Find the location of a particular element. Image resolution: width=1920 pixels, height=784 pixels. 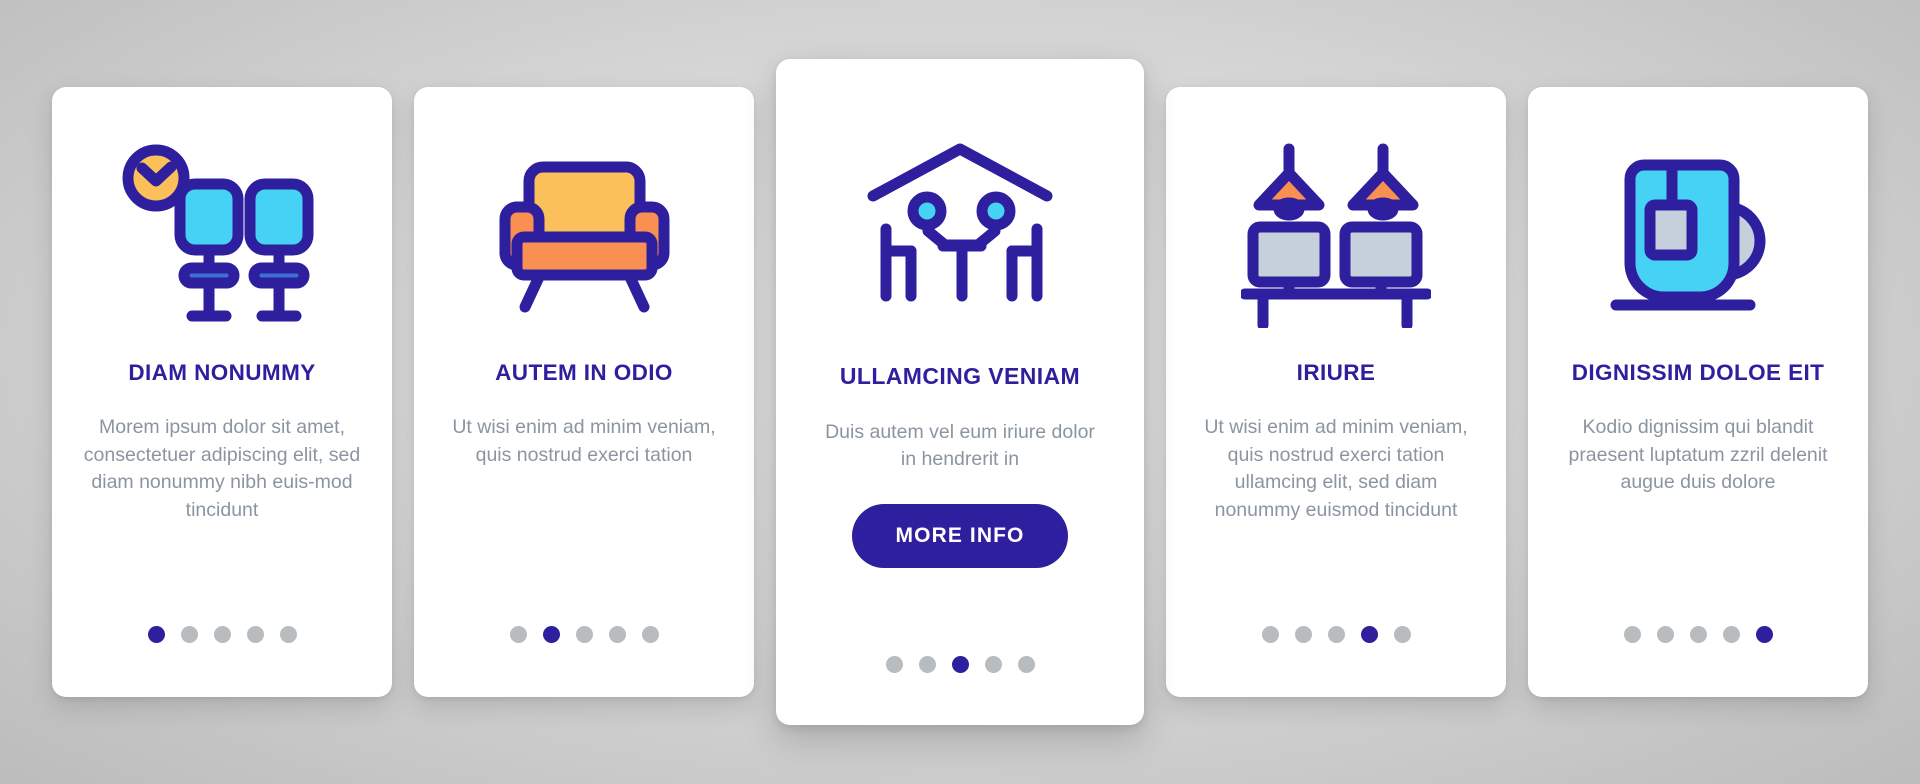

card-title: DIGNISSIM DOLOE EIT is located at coordinates (1698, 372).